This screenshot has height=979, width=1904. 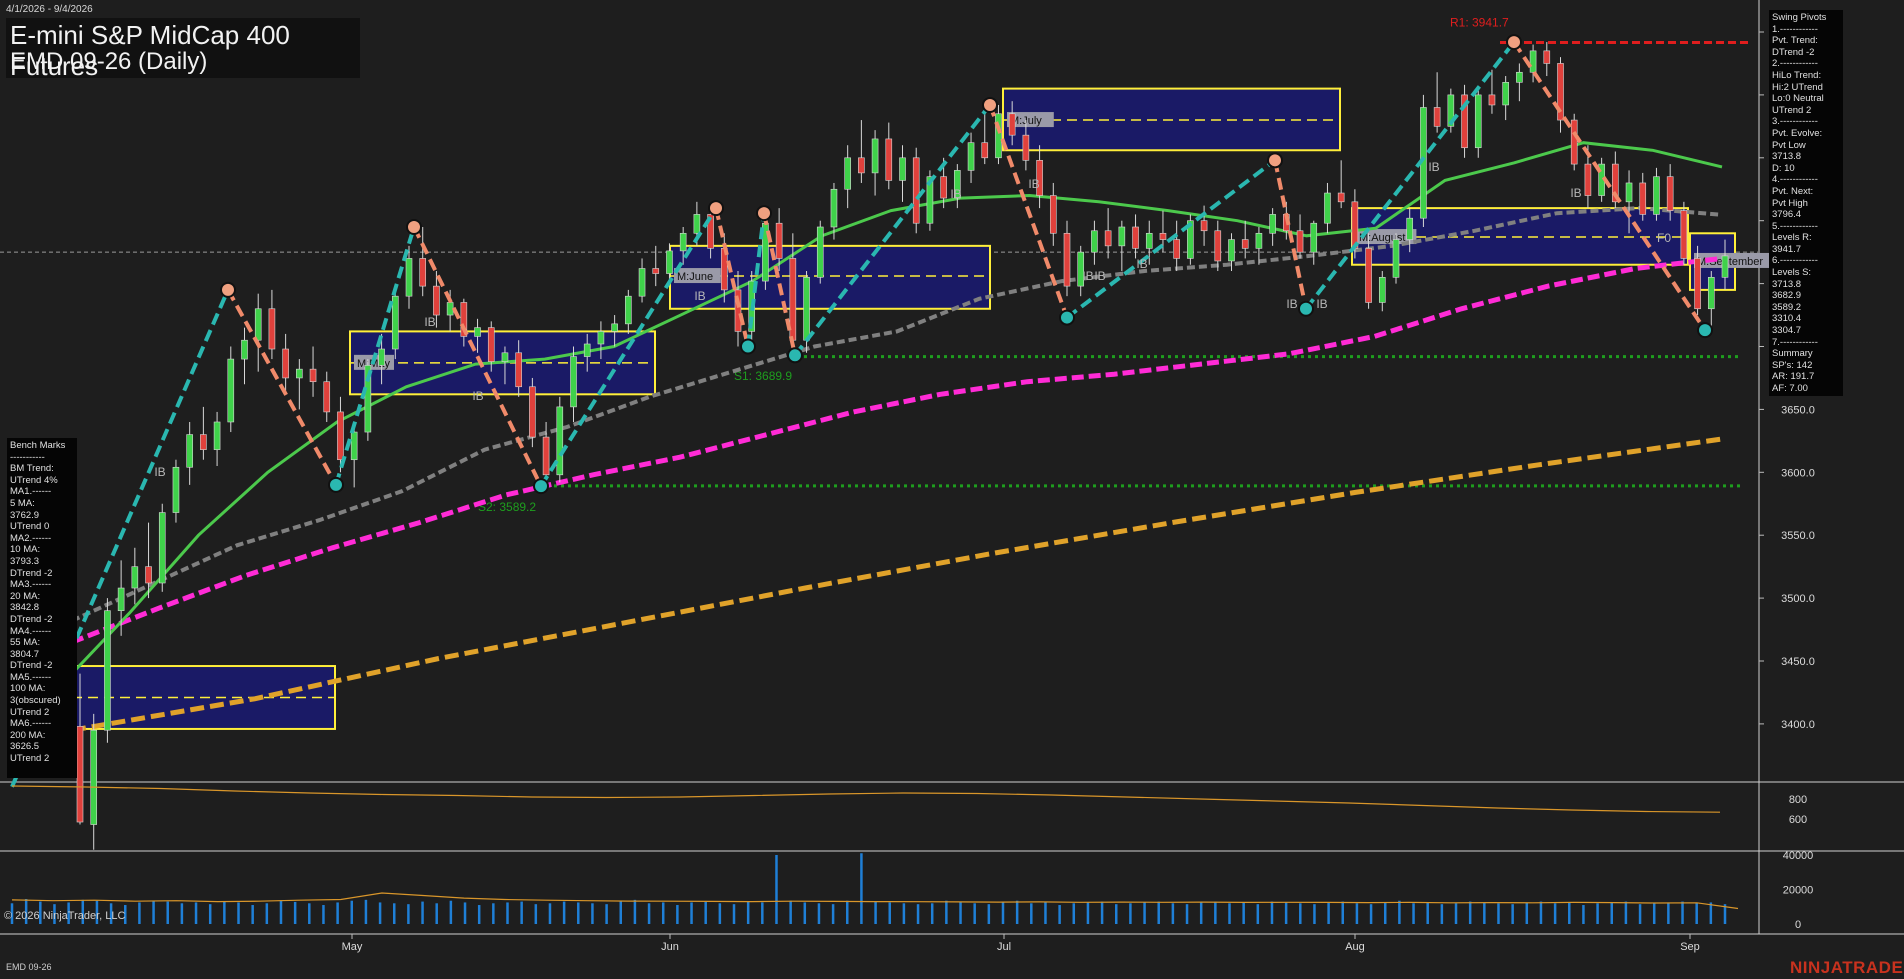 What do you see at coordinates (352, 947) in the screenshot?
I see `x-tick-label: May` at bounding box center [352, 947].